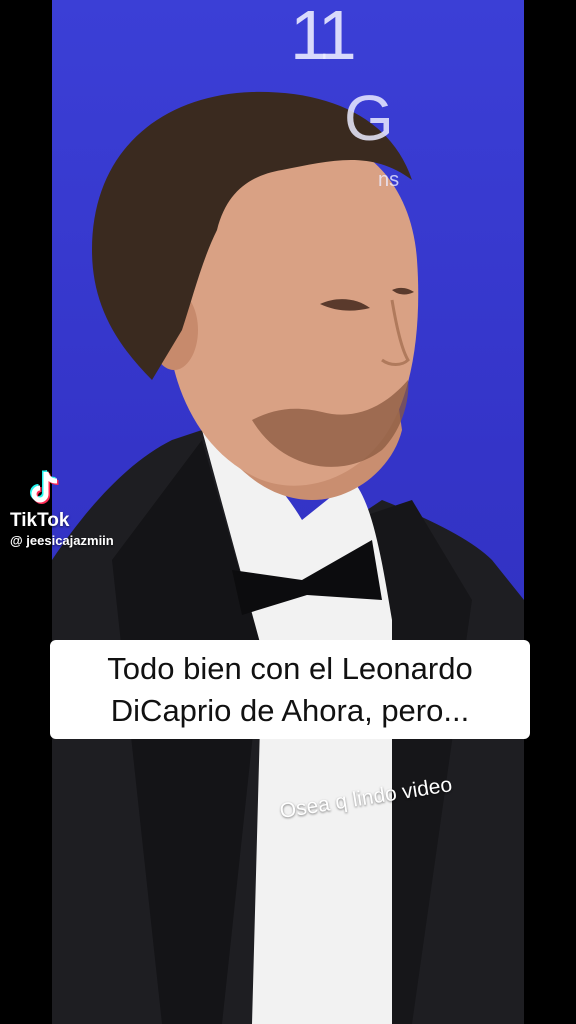 This screenshot has height=1024, width=576. What do you see at coordinates (44, 486) in the screenshot?
I see `tiktok-logo-icon` at bounding box center [44, 486].